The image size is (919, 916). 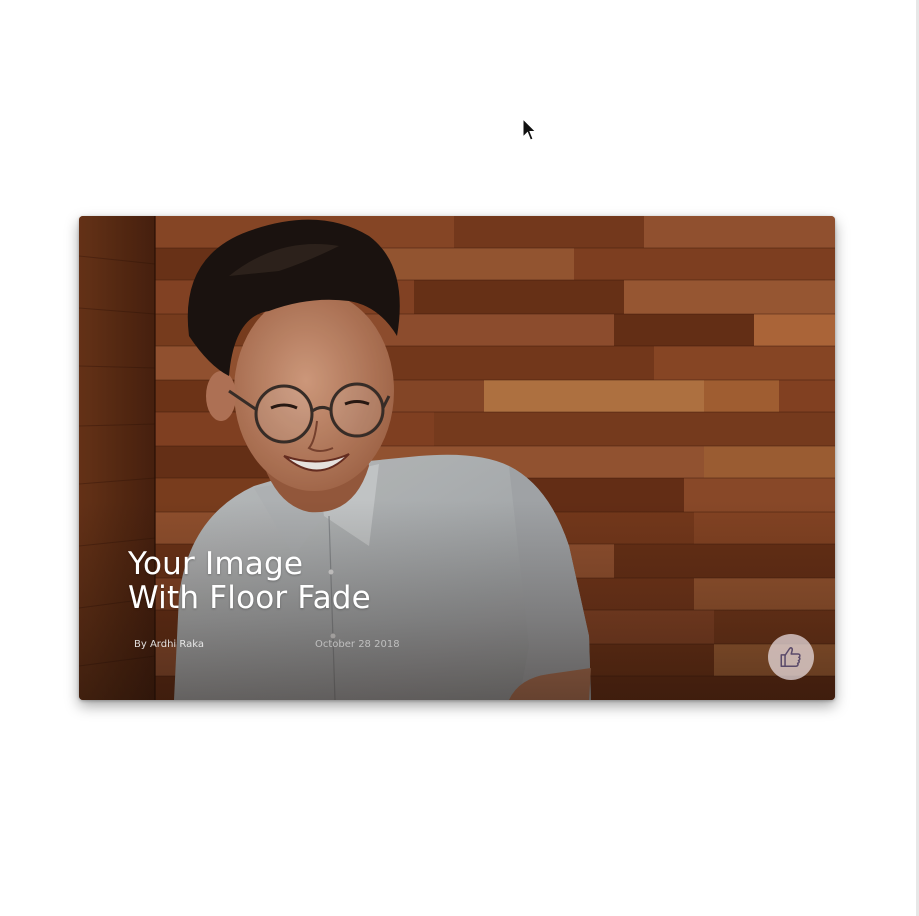 What do you see at coordinates (249, 598) in the screenshot?
I see `card-title-line-2: With Floor Fade` at bounding box center [249, 598].